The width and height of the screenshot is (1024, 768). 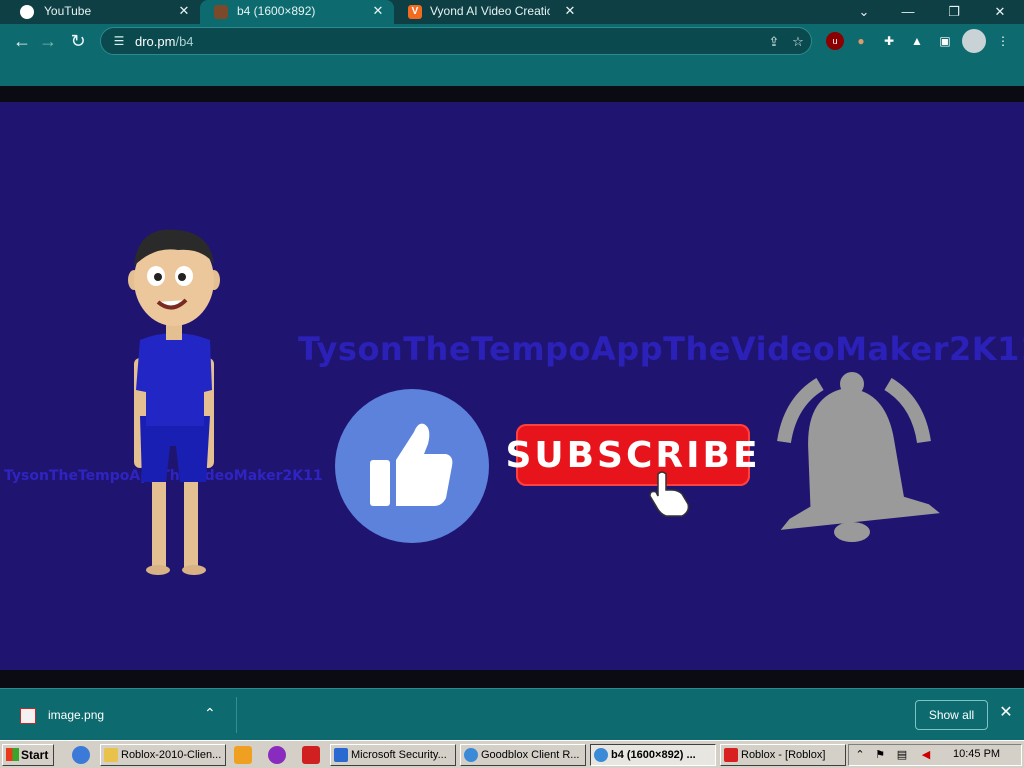 What do you see at coordinates (276, 11) in the screenshot?
I see `tab-title: b4 (1600×892)` at bounding box center [276, 11].